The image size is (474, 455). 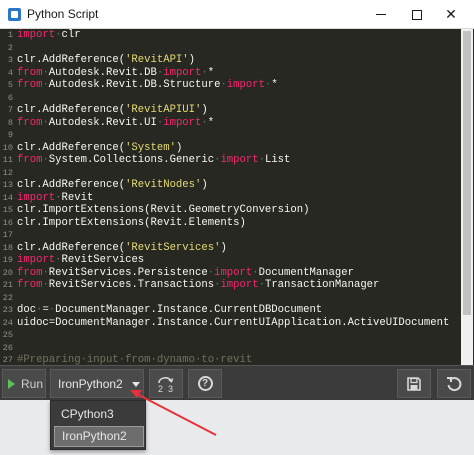 What do you see at coordinates (102, 72) in the screenshot?
I see `code-token: Autodesk.Revit.DB` at bounding box center [102, 72].